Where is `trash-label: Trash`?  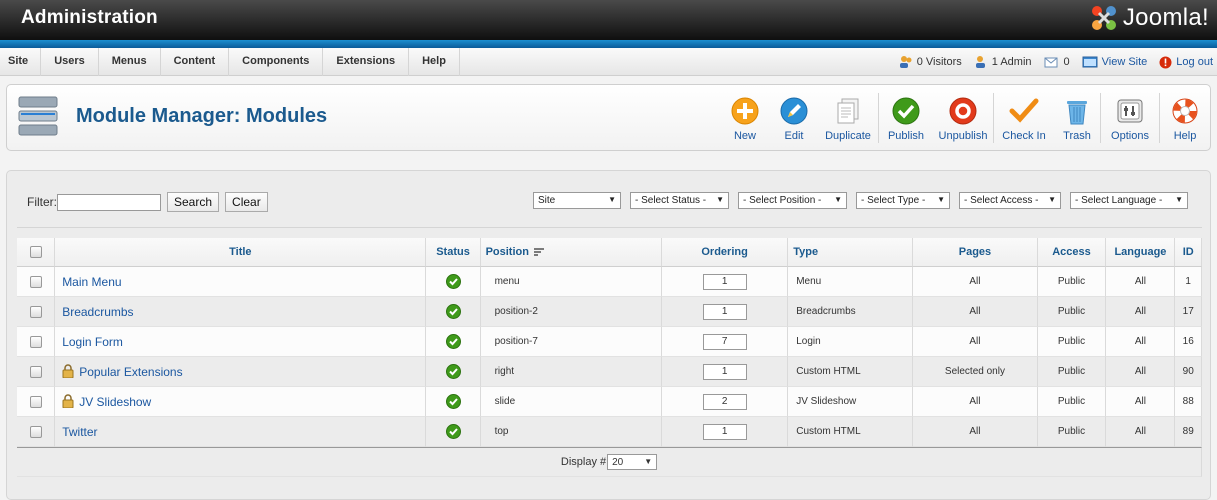 trash-label: Trash is located at coordinates (1077, 136).